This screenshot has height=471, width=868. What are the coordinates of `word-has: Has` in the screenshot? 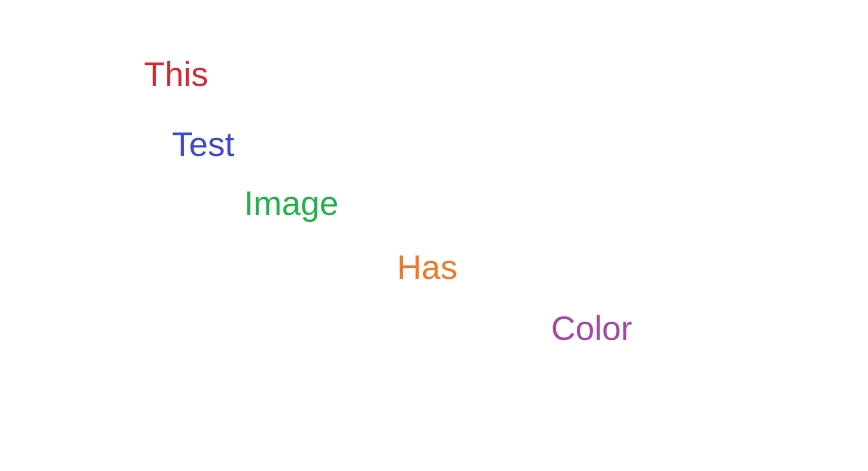 It's located at (427, 268).